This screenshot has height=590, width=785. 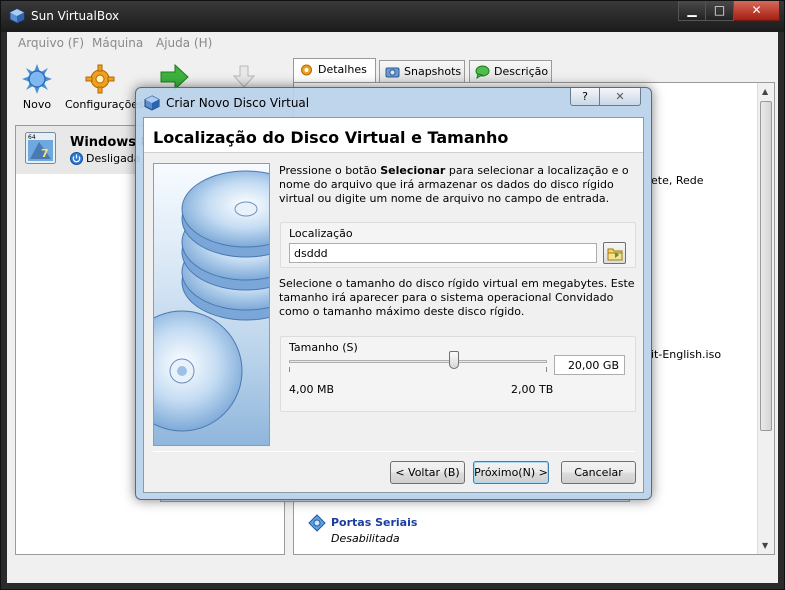 I want to click on menu-arquivo: Arquivo (F), so click(x=51, y=43).